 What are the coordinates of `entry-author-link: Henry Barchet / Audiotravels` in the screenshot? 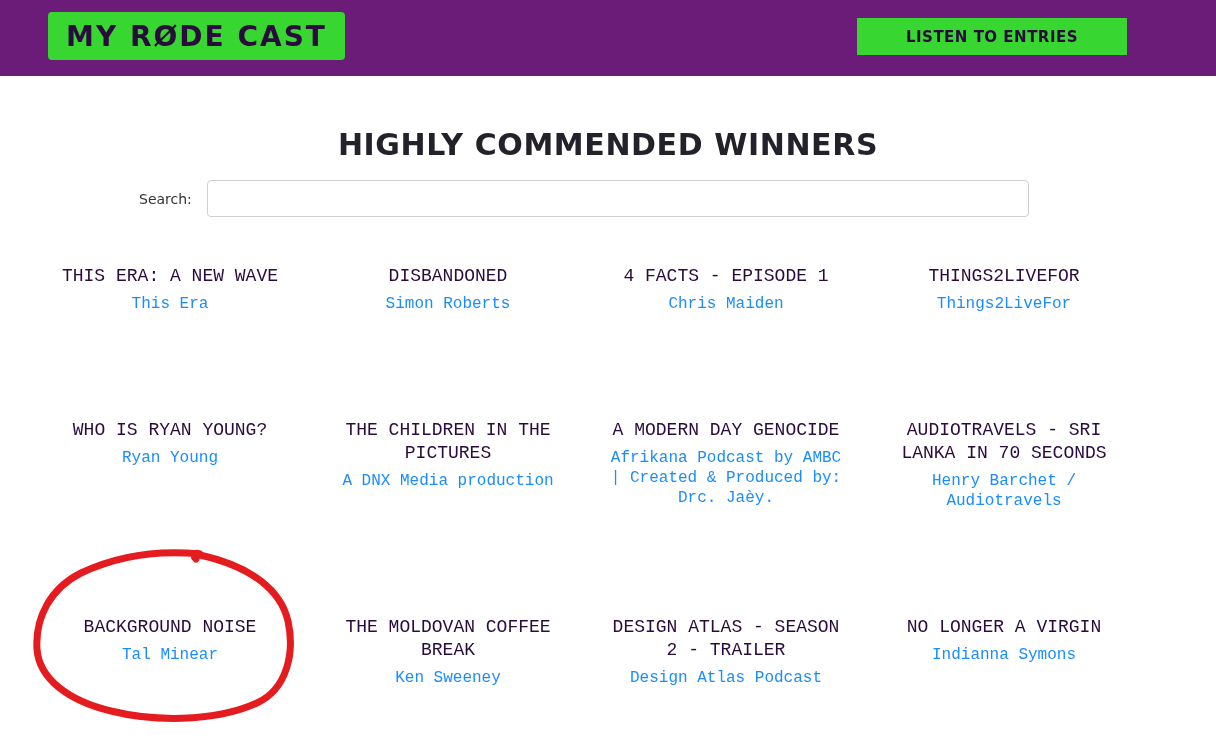 It's located at (1004, 491).